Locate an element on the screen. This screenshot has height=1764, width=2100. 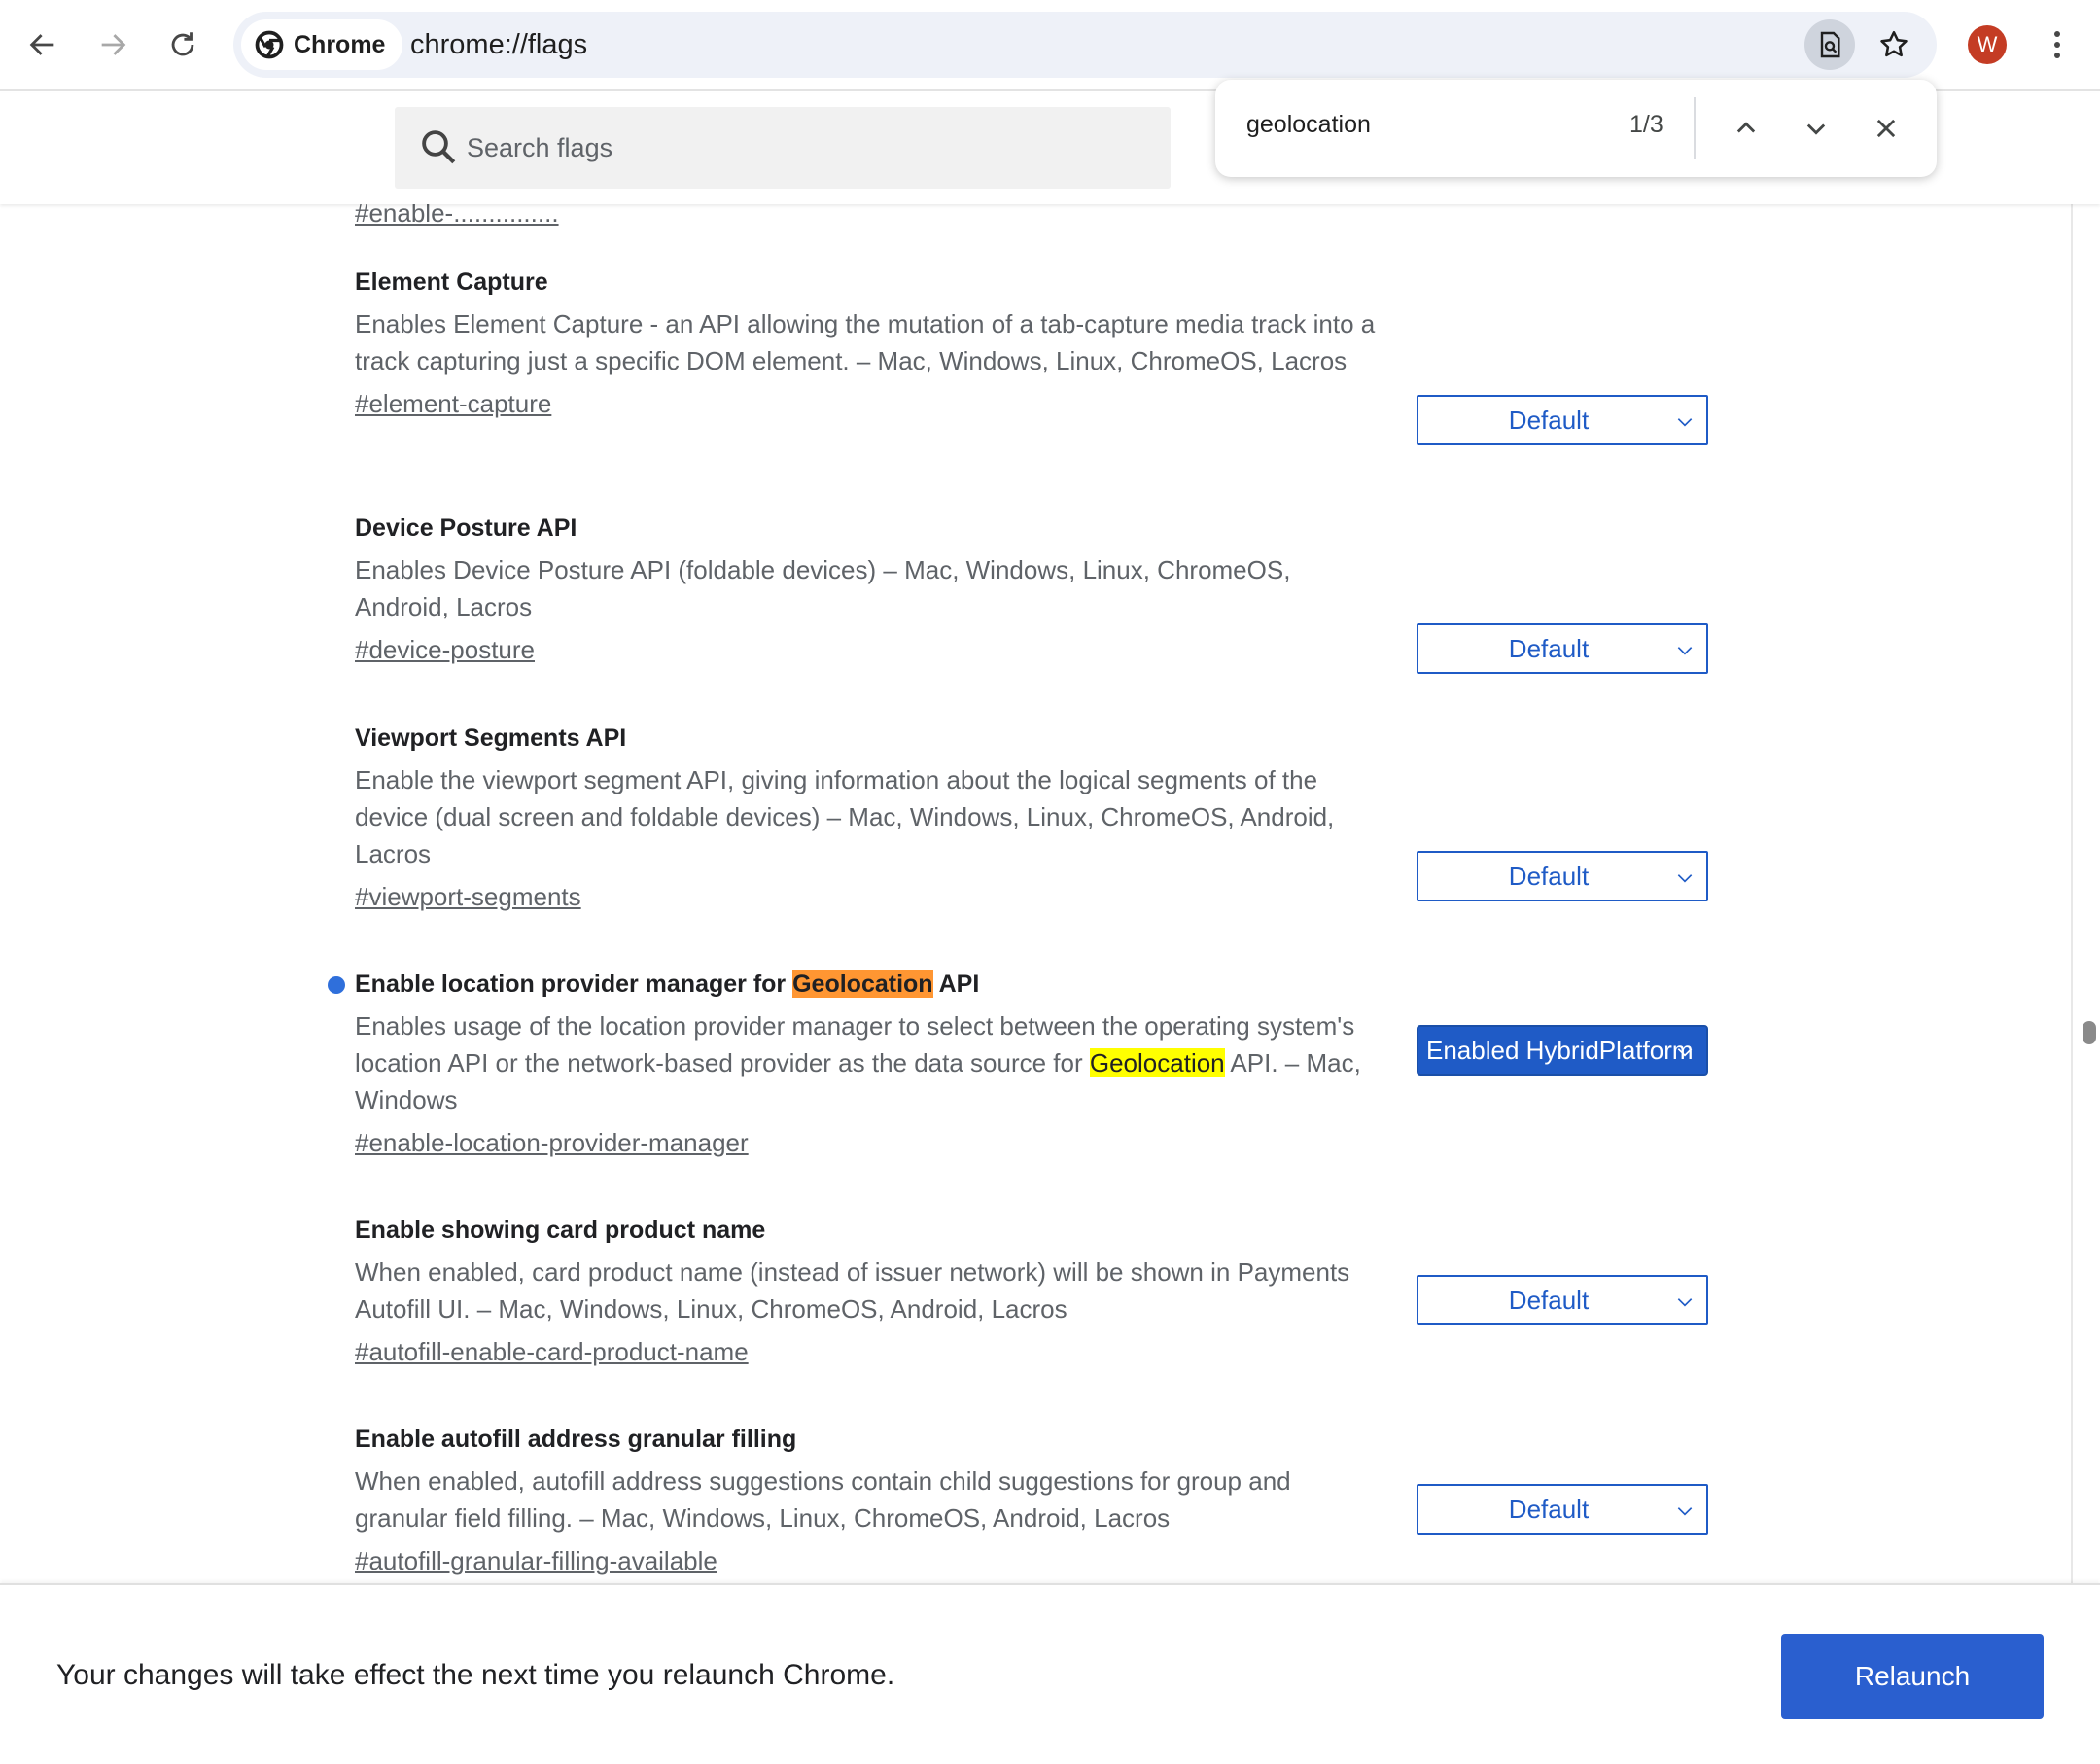
arrow-right-icon is located at coordinates (113, 44).